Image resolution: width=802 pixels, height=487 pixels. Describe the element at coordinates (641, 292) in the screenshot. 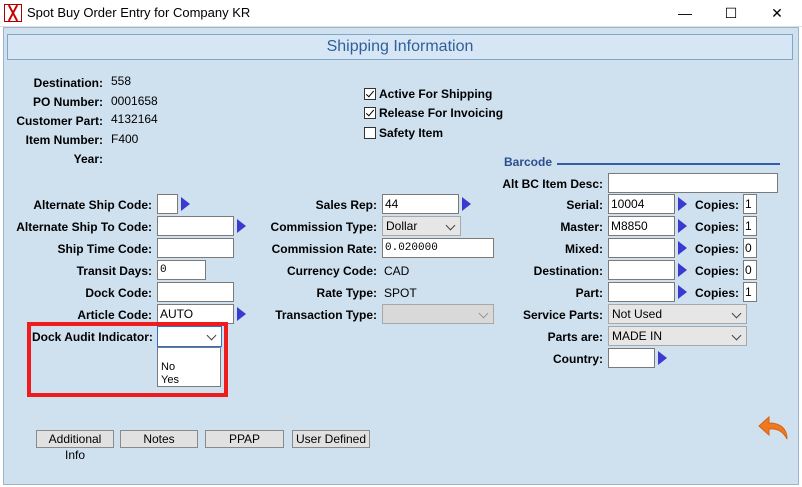

I see `part-input` at that location.